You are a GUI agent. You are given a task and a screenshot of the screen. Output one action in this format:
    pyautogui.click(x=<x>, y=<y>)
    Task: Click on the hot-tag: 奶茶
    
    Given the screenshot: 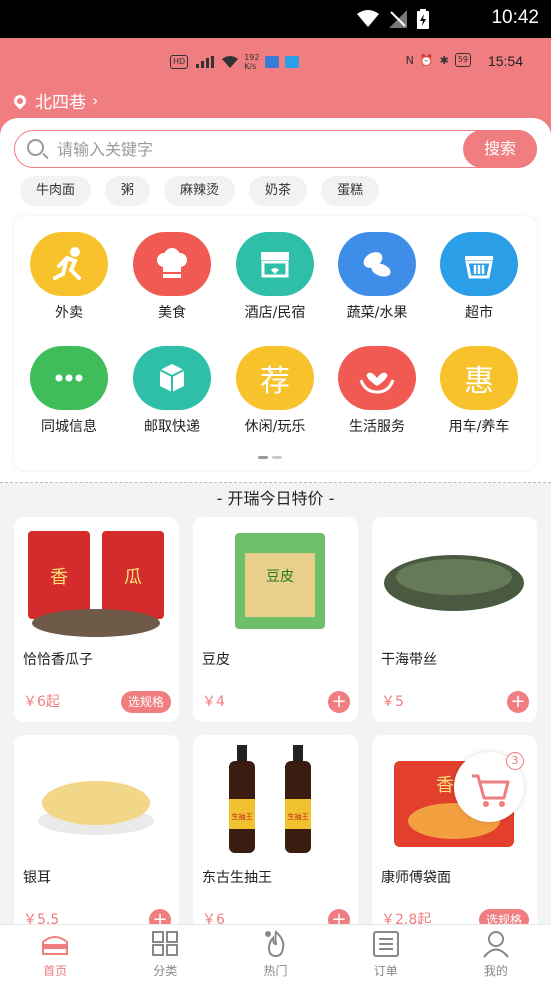 What is the action you would take?
    pyautogui.click(x=278, y=191)
    